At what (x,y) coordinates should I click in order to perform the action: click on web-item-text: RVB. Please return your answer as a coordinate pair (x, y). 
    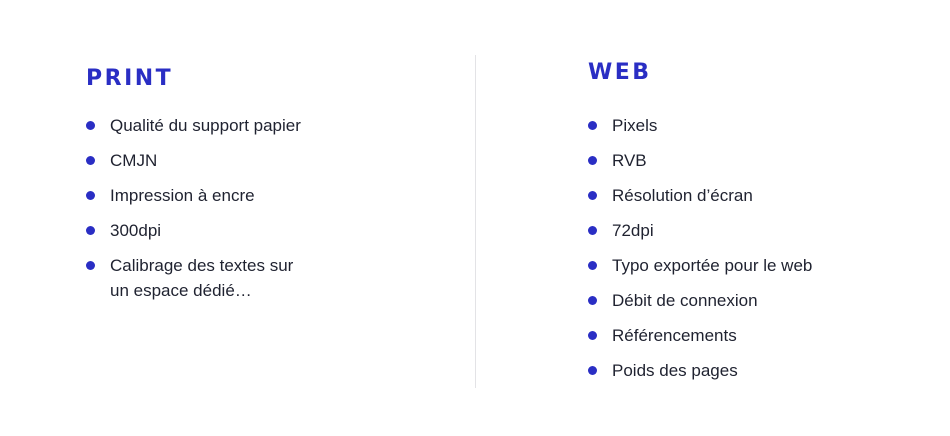
    Looking at the image, I should click on (629, 160).